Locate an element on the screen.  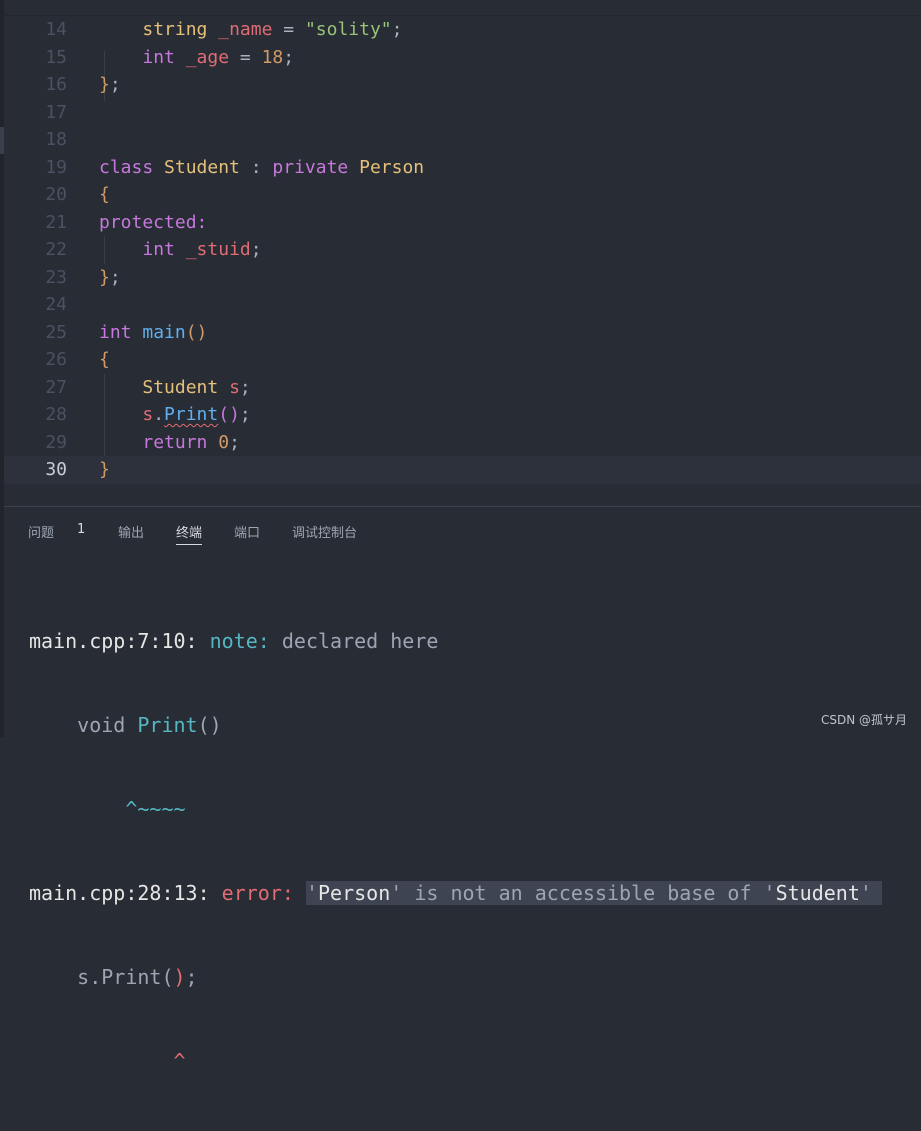
code-line: 22 int _stuid; is located at coordinates (462, 250).